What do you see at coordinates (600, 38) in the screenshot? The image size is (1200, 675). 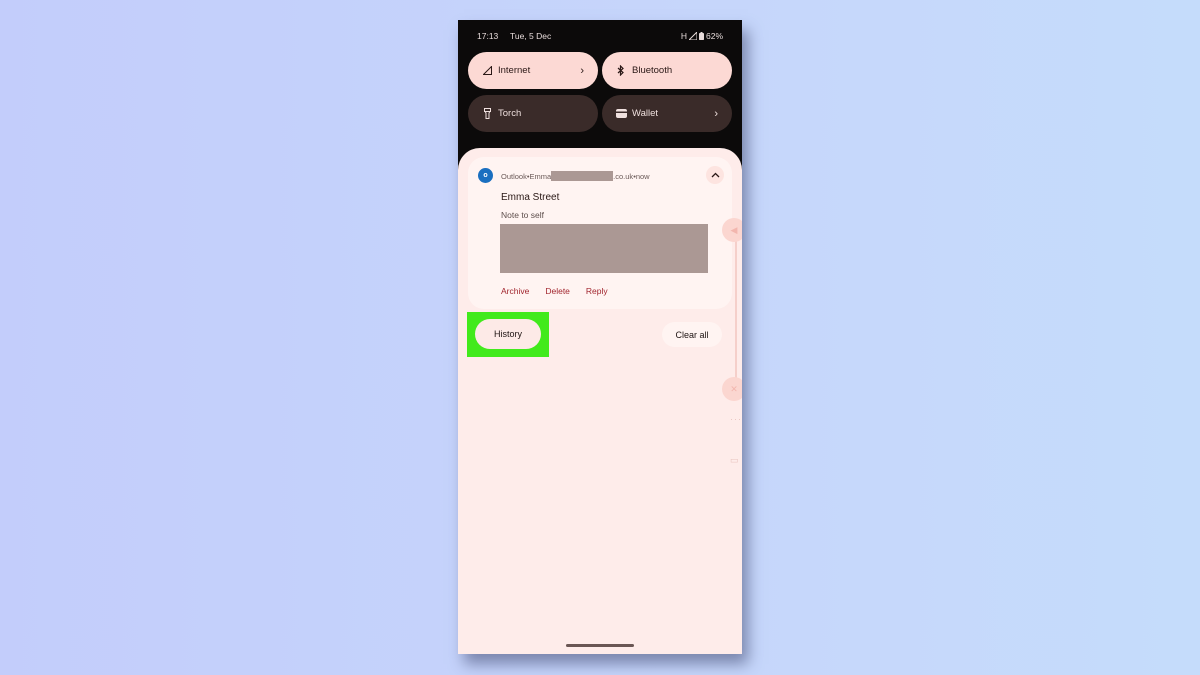 I see `status-bar: 17:13 Tue, 5 Dec H 62%` at bounding box center [600, 38].